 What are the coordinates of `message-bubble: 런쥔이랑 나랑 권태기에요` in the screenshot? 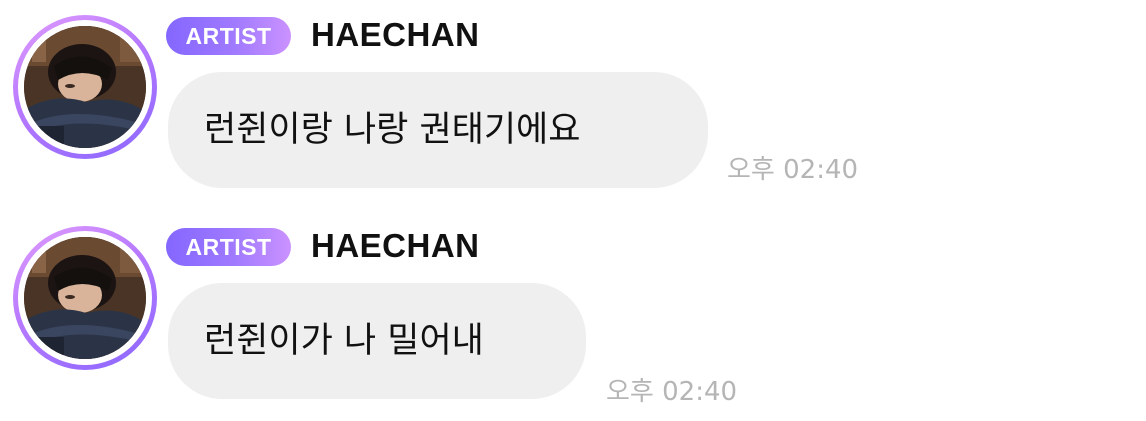 It's located at (438, 130).